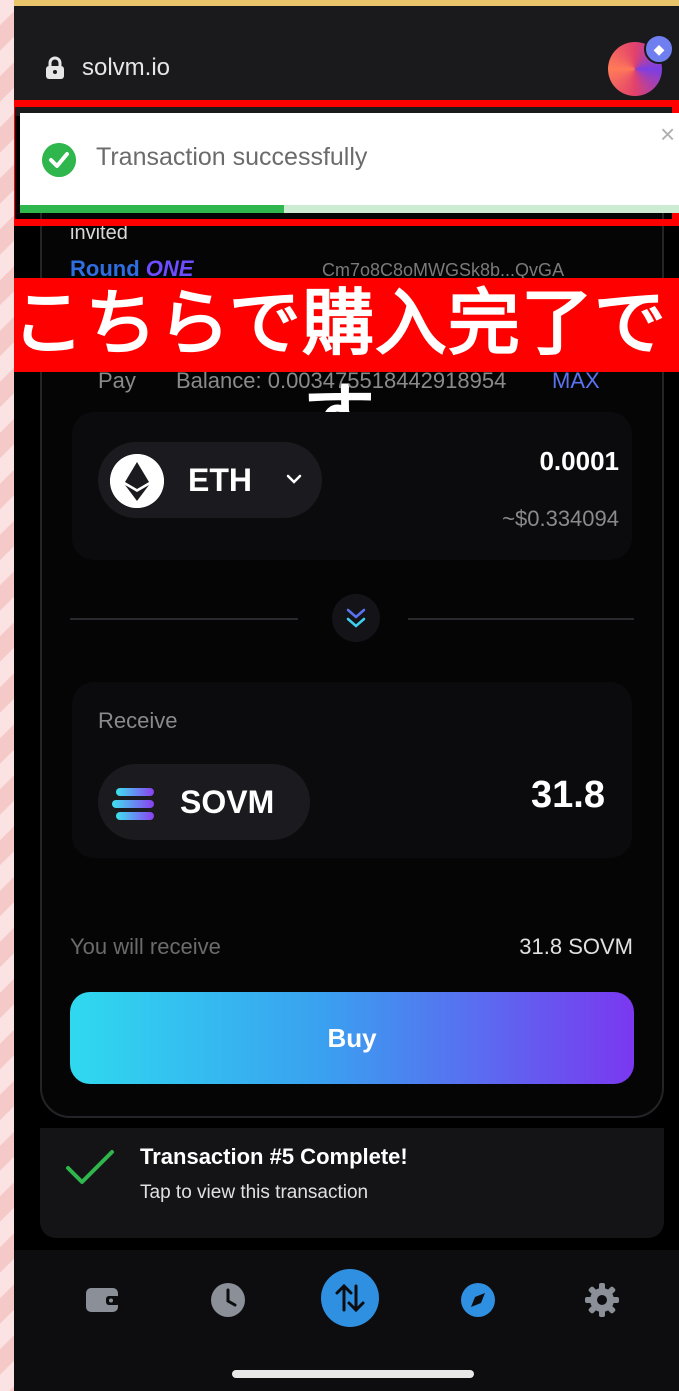 The height and width of the screenshot is (1391, 679). Describe the element at coordinates (138, 720) in the screenshot. I see `receive-label: Receive` at that location.